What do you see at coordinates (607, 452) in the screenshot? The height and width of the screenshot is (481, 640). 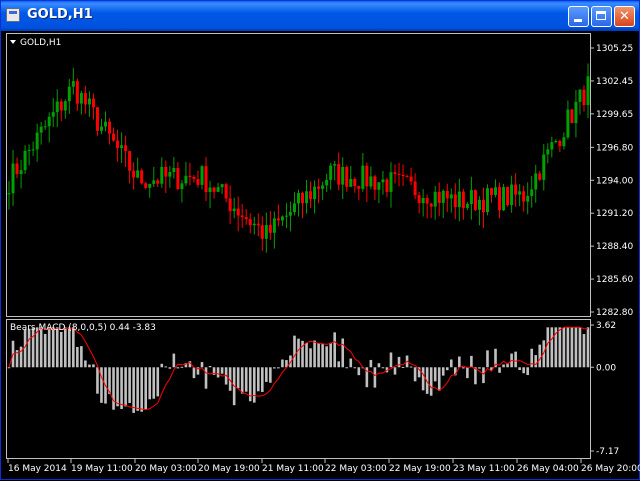 I see `indicator-tick-label: -7.17` at bounding box center [607, 452].